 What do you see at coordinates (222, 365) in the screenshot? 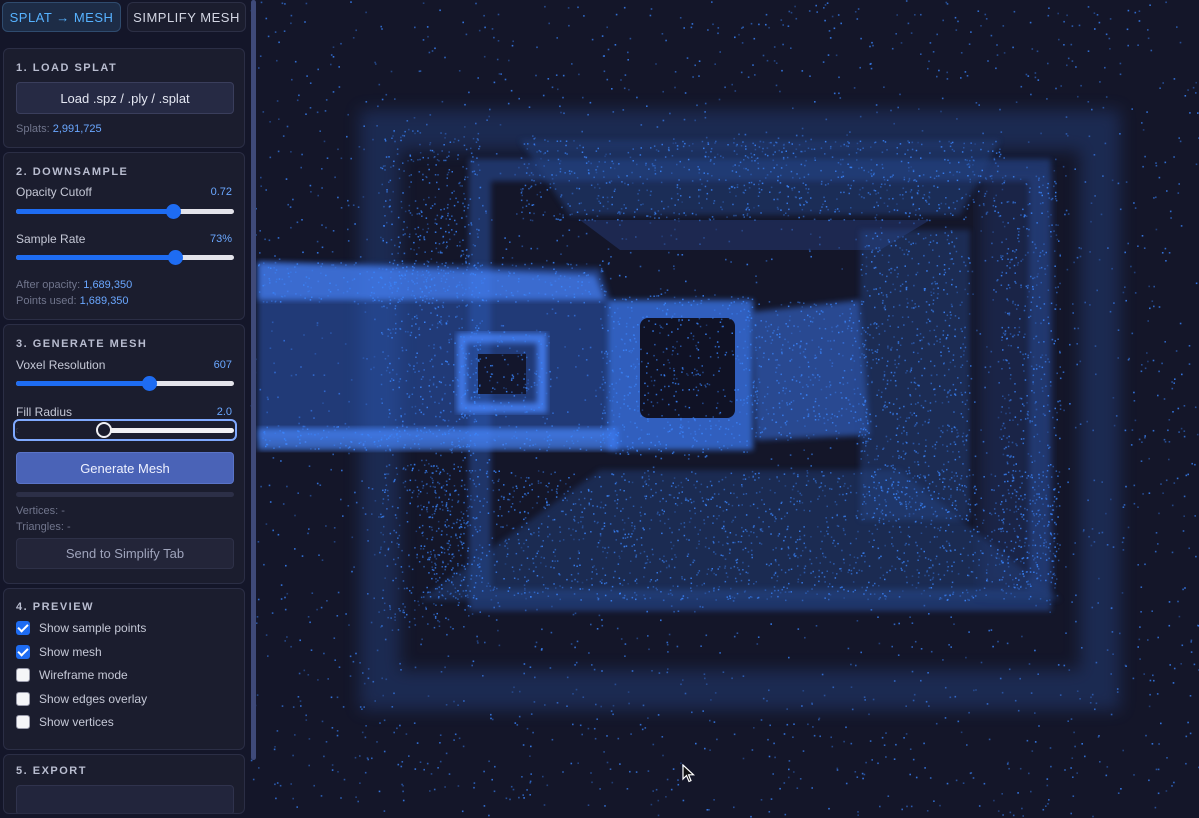
I see `voxel-resolution-value: 607` at bounding box center [222, 365].